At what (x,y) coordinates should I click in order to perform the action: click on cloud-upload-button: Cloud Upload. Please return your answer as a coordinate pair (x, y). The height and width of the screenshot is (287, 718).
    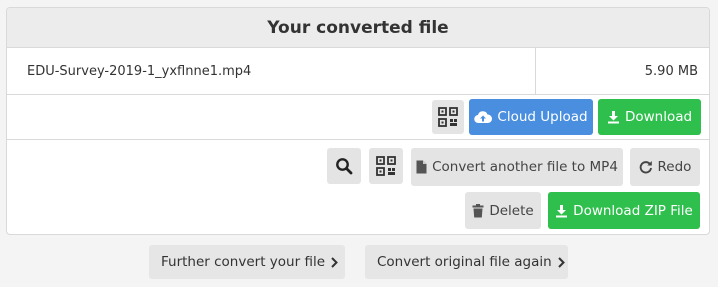
    Looking at the image, I should click on (531, 117).